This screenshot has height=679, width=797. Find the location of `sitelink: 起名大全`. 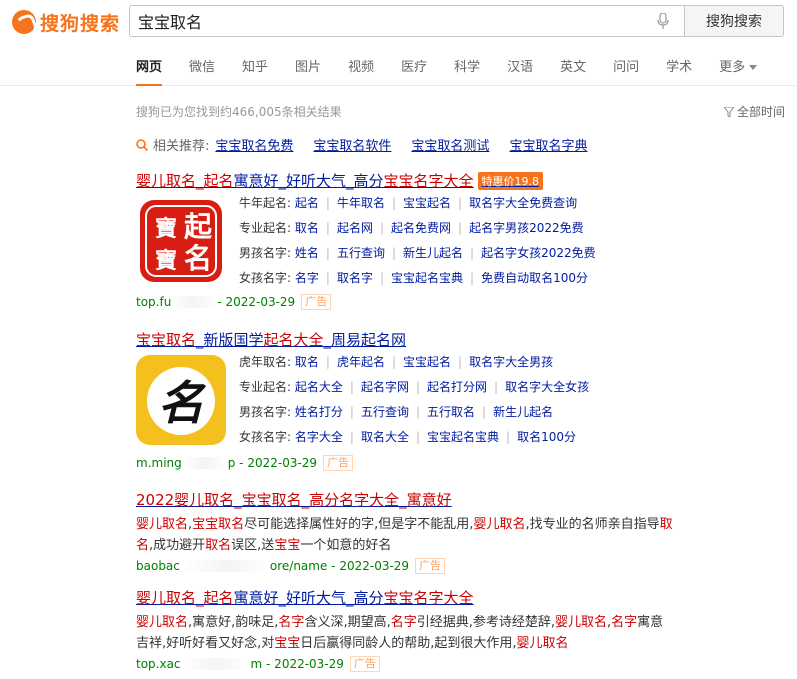

sitelink: 起名大全 is located at coordinates (319, 387).